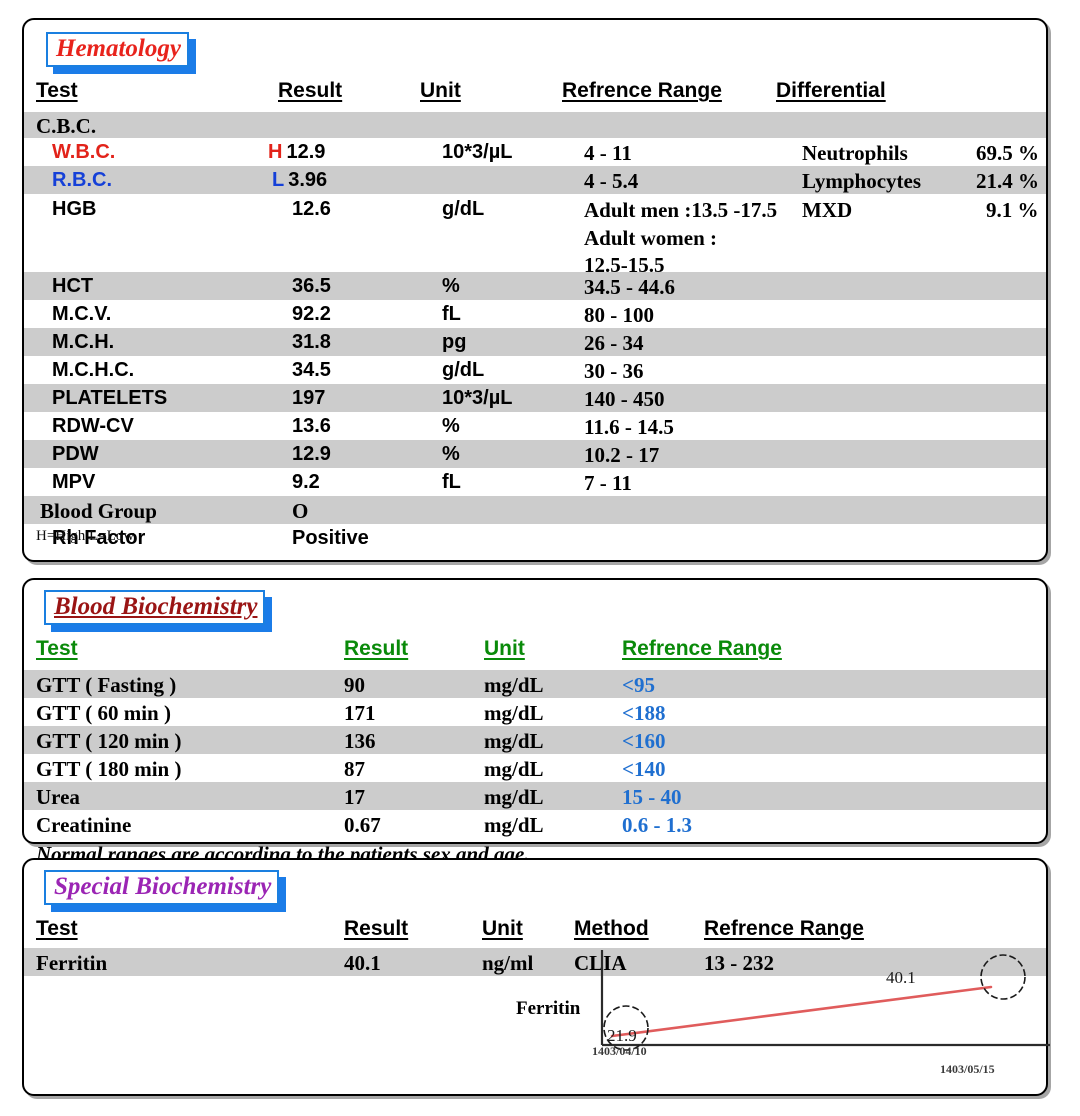  What do you see at coordinates (619, 315) in the screenshot?
I see `cell-ref: 80 - 100` at bounding box center [619, 315].